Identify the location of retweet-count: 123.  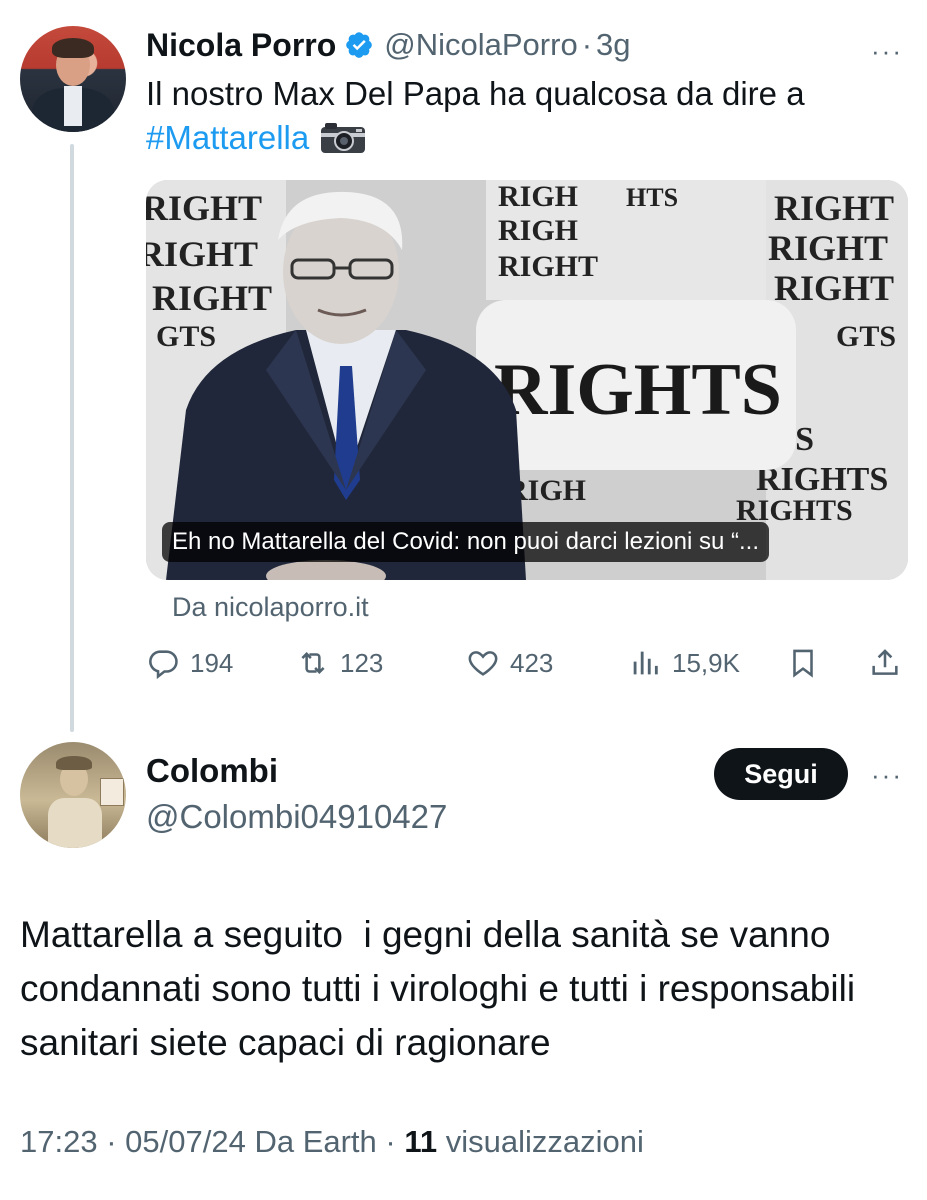
(362, 662).